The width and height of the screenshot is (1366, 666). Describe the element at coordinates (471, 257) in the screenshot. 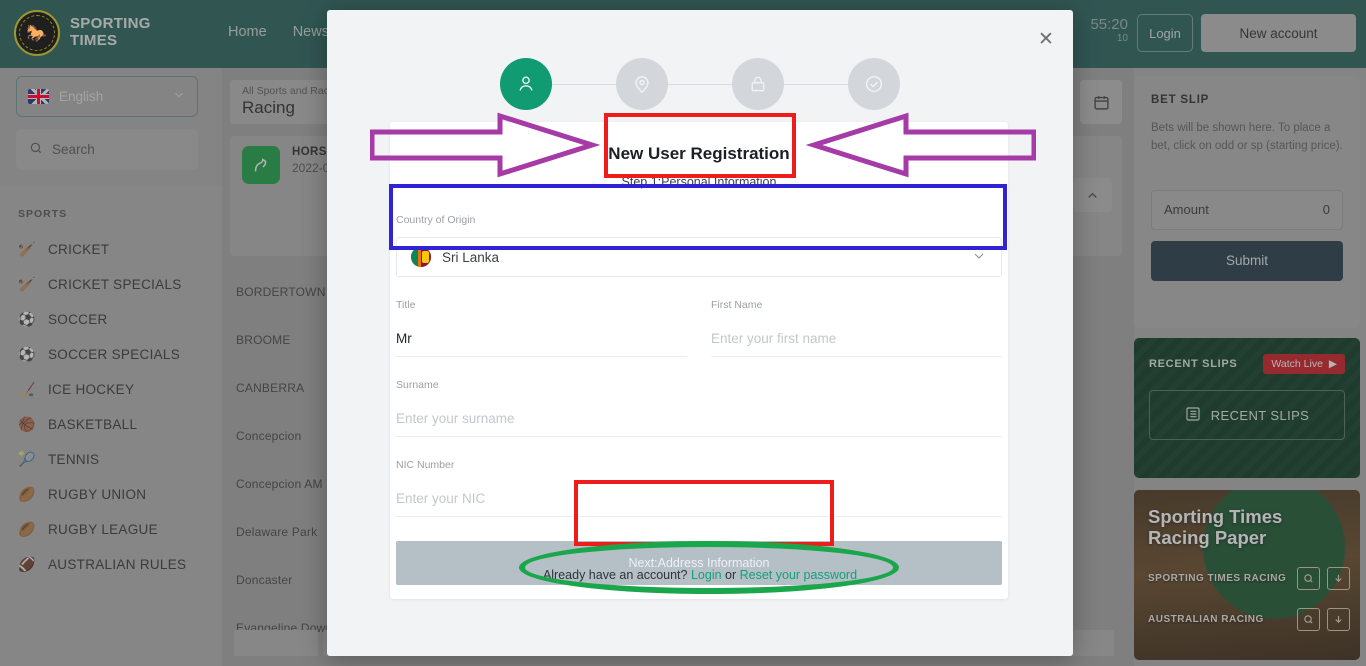

I see `country-value: Sri Lanka` at that location.